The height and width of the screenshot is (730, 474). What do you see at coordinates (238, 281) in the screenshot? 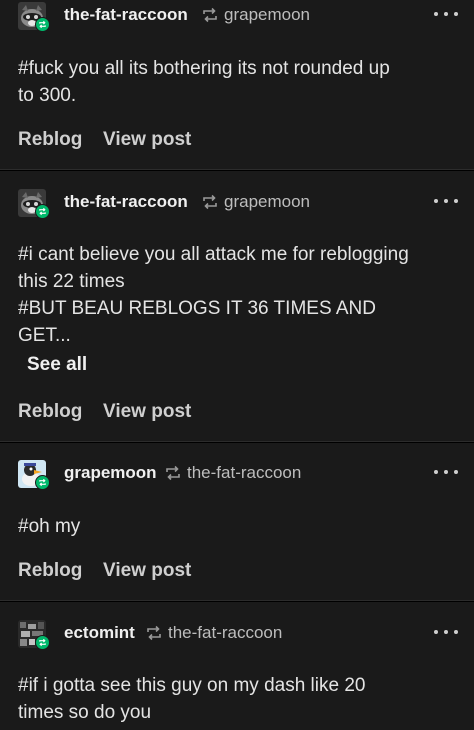
I see `tag-line: this 22 times` at bounding box center [238, 281].